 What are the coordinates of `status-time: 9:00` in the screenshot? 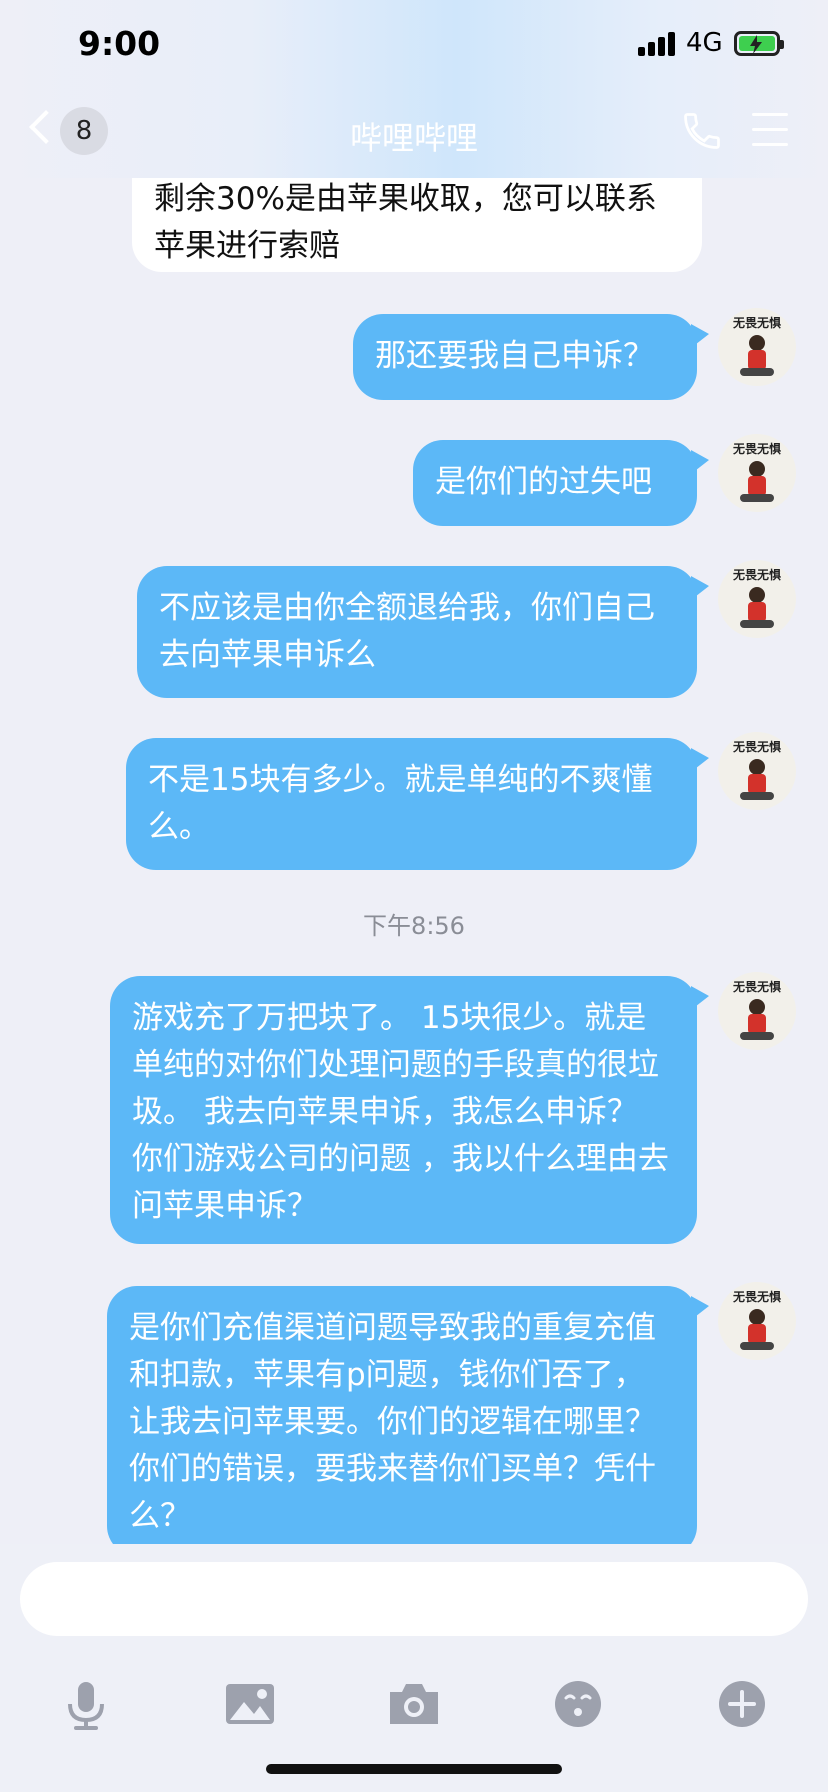 It's located at (119, 43).